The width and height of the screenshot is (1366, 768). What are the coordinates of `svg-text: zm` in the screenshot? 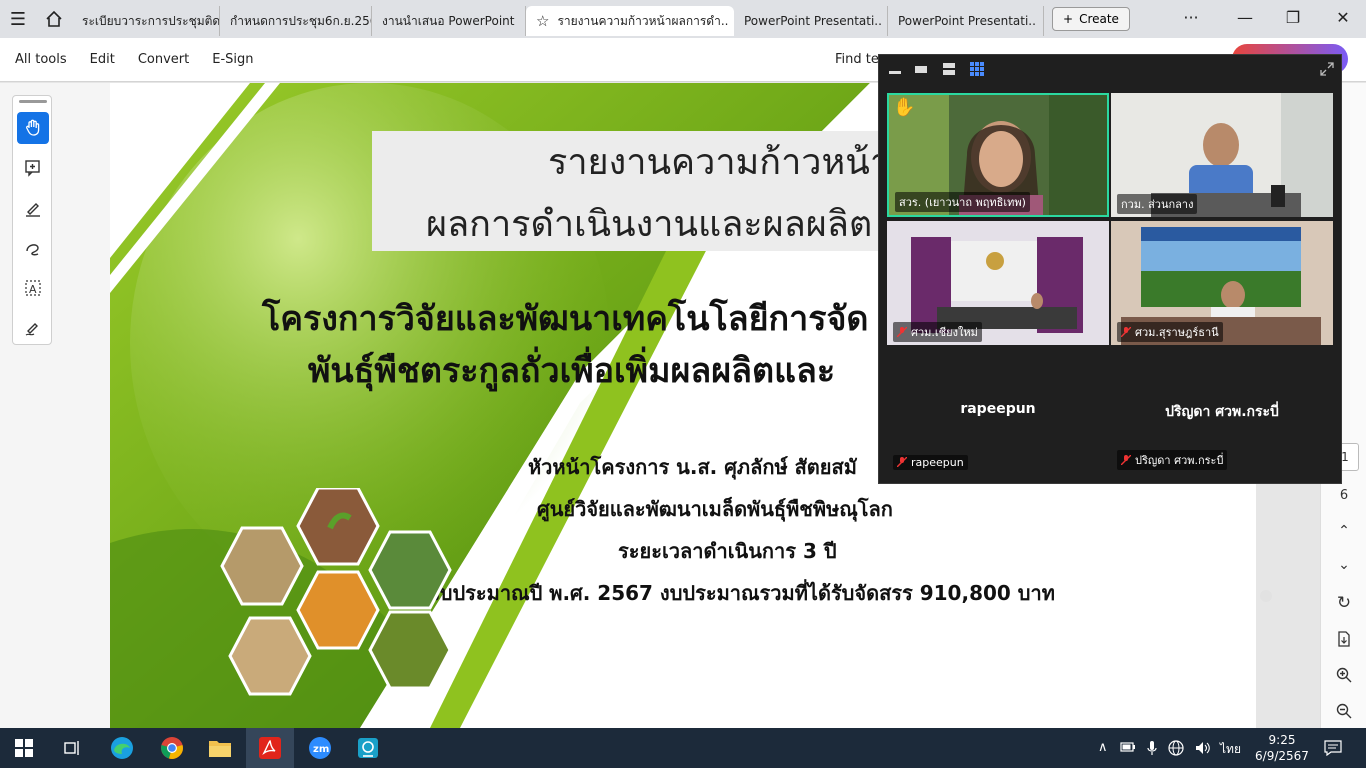 It's located at (321, 749).